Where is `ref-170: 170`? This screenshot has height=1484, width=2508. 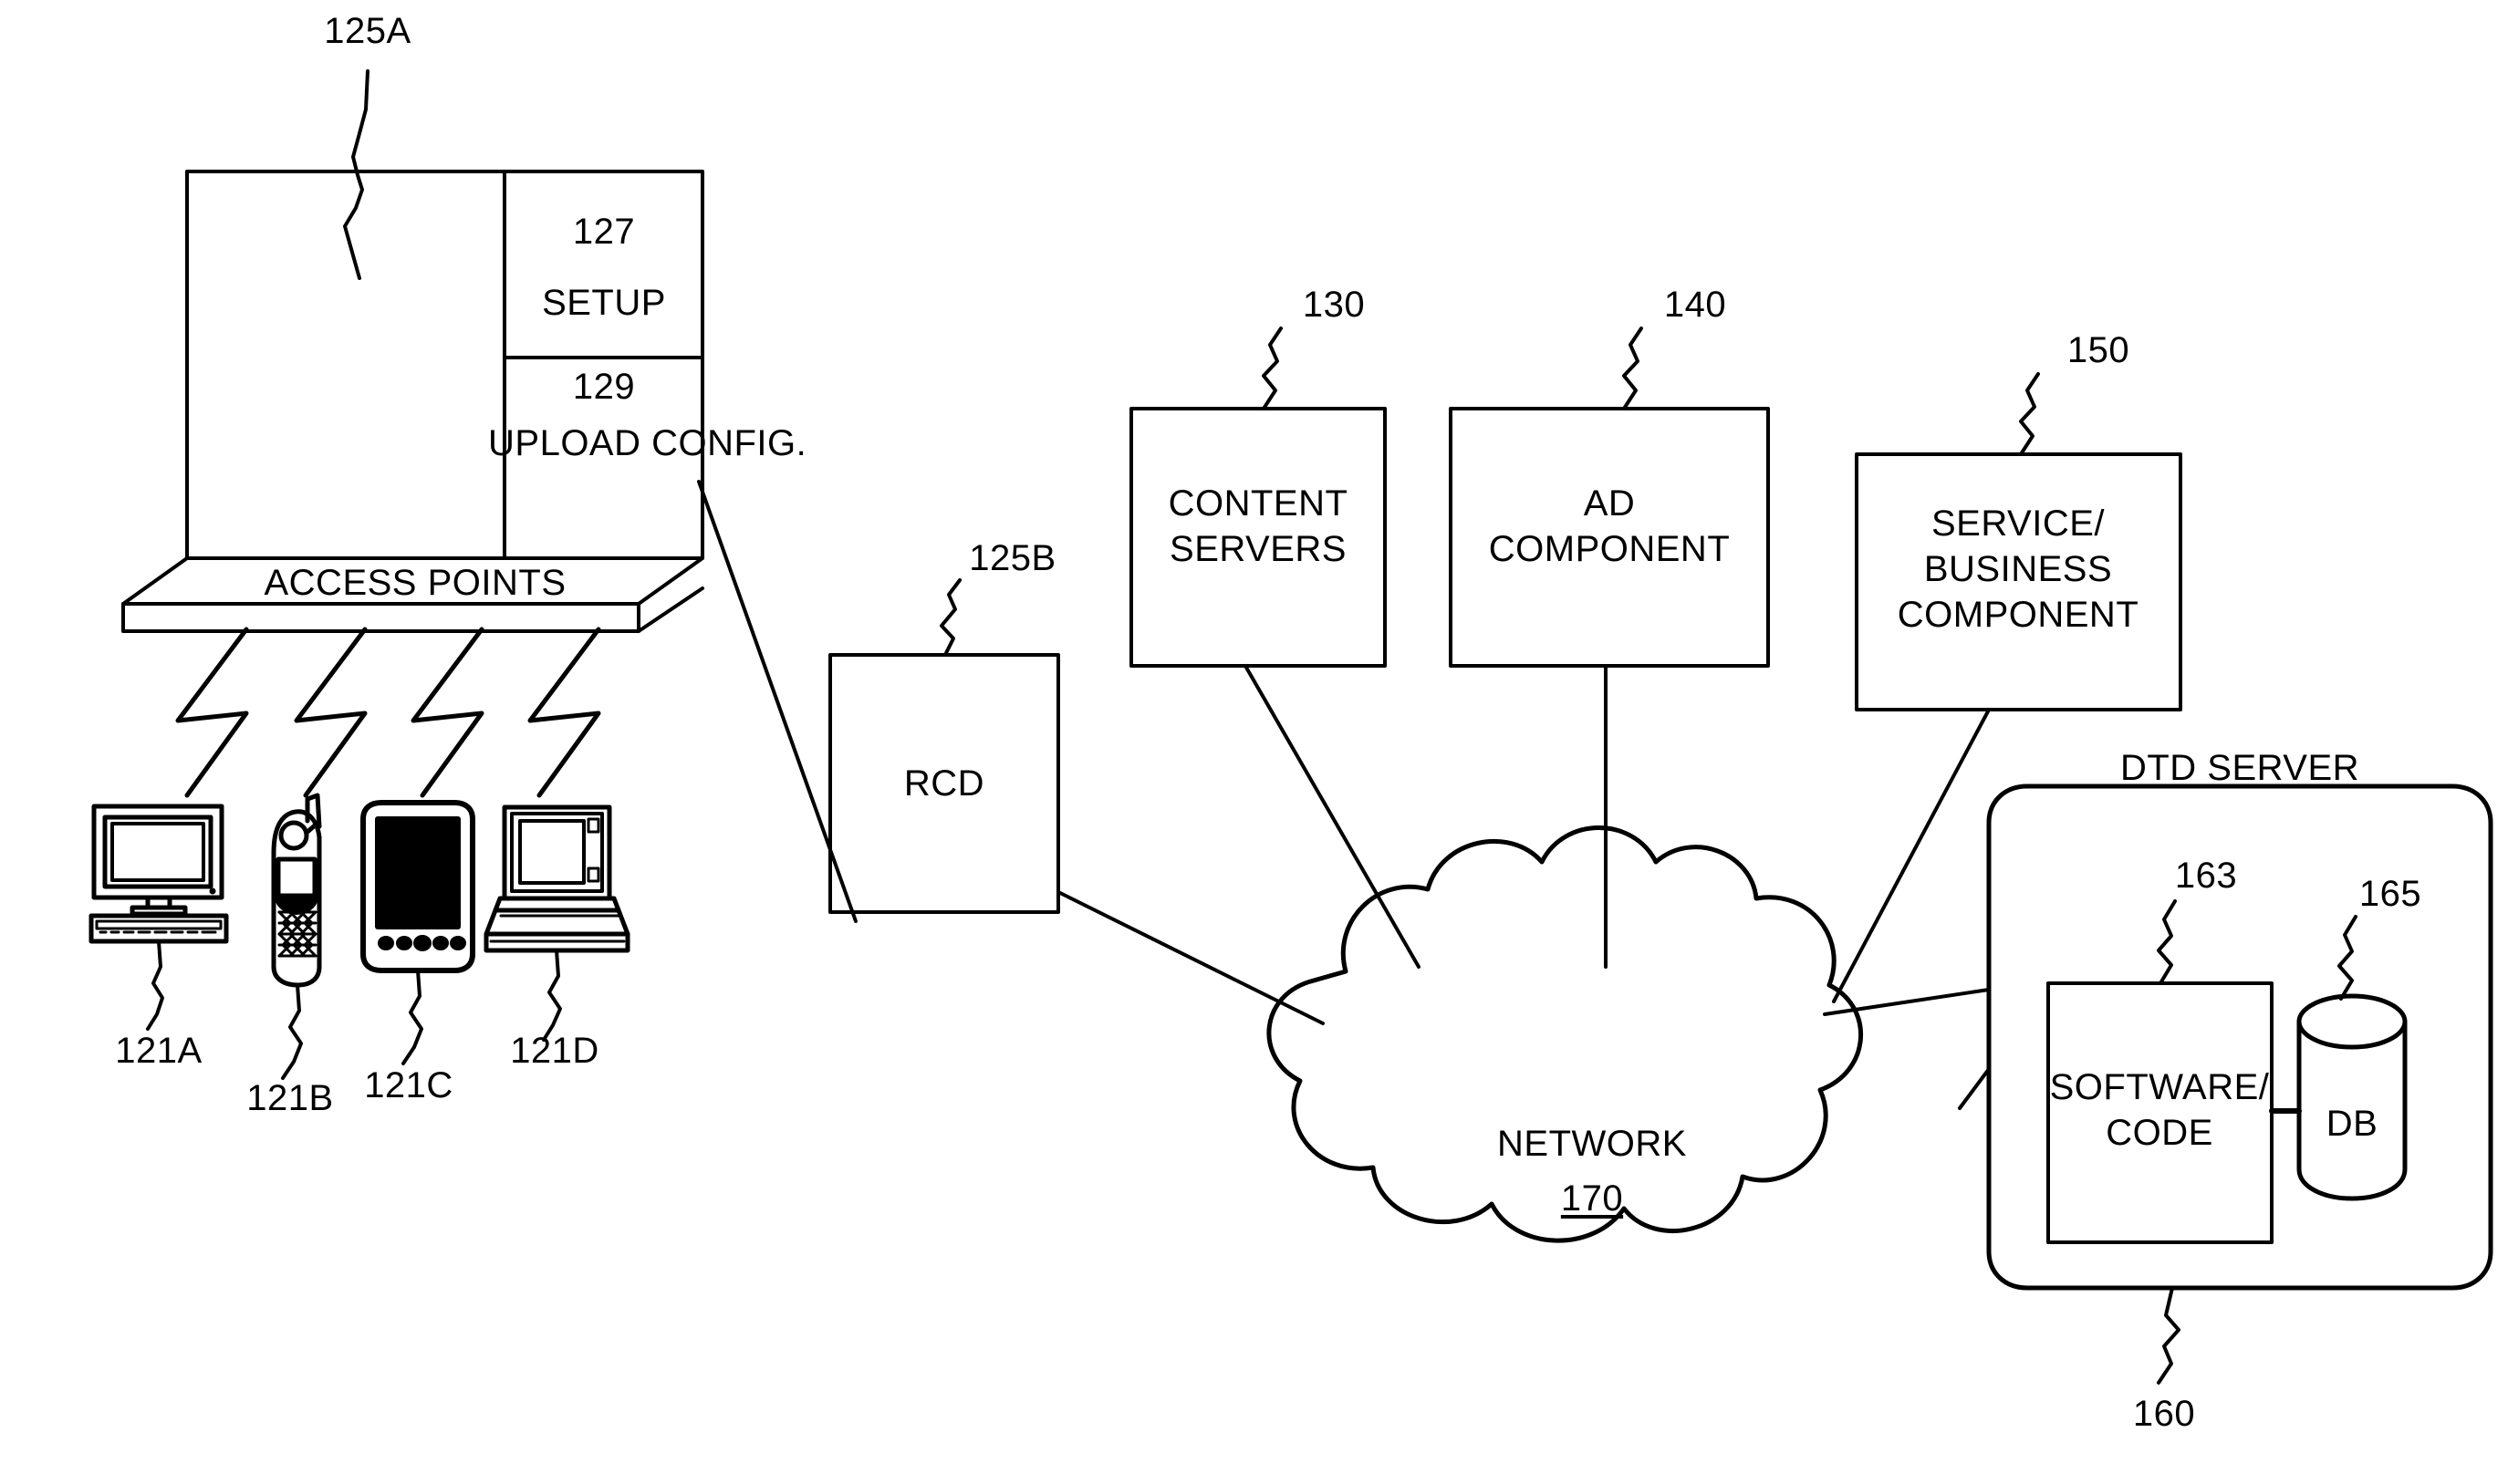 ref-170: 170 is located at coordinates (1592, 1199).